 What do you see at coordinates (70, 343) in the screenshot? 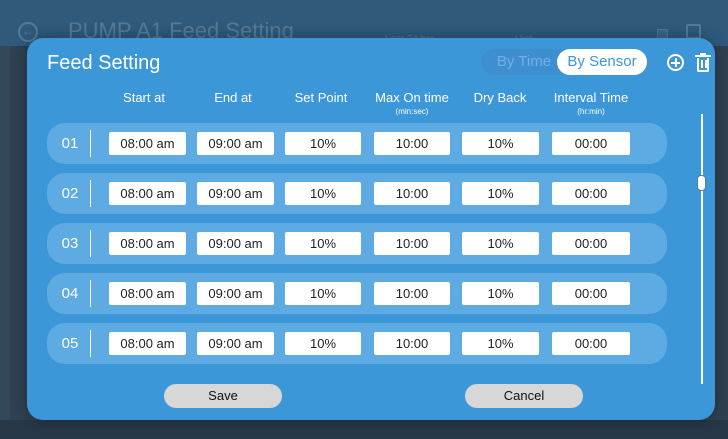
I see `row-number: 05` at bounding box center [70, 343].